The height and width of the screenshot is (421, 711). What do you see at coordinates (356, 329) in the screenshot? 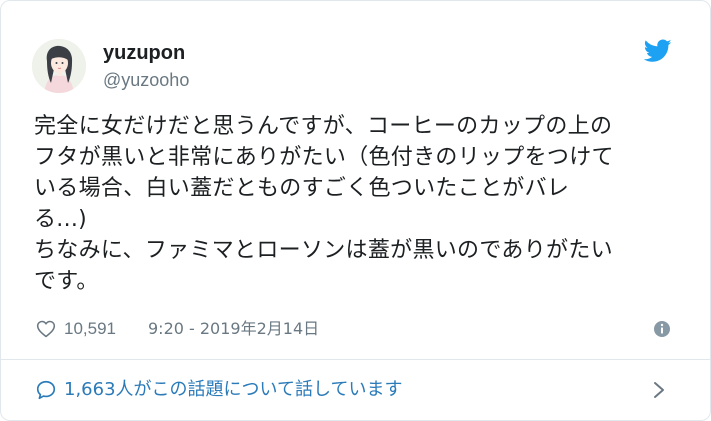
I see `tweet-meta: 10,591 9:20 - 2019年2月14日` at bounding box center [356, 329].